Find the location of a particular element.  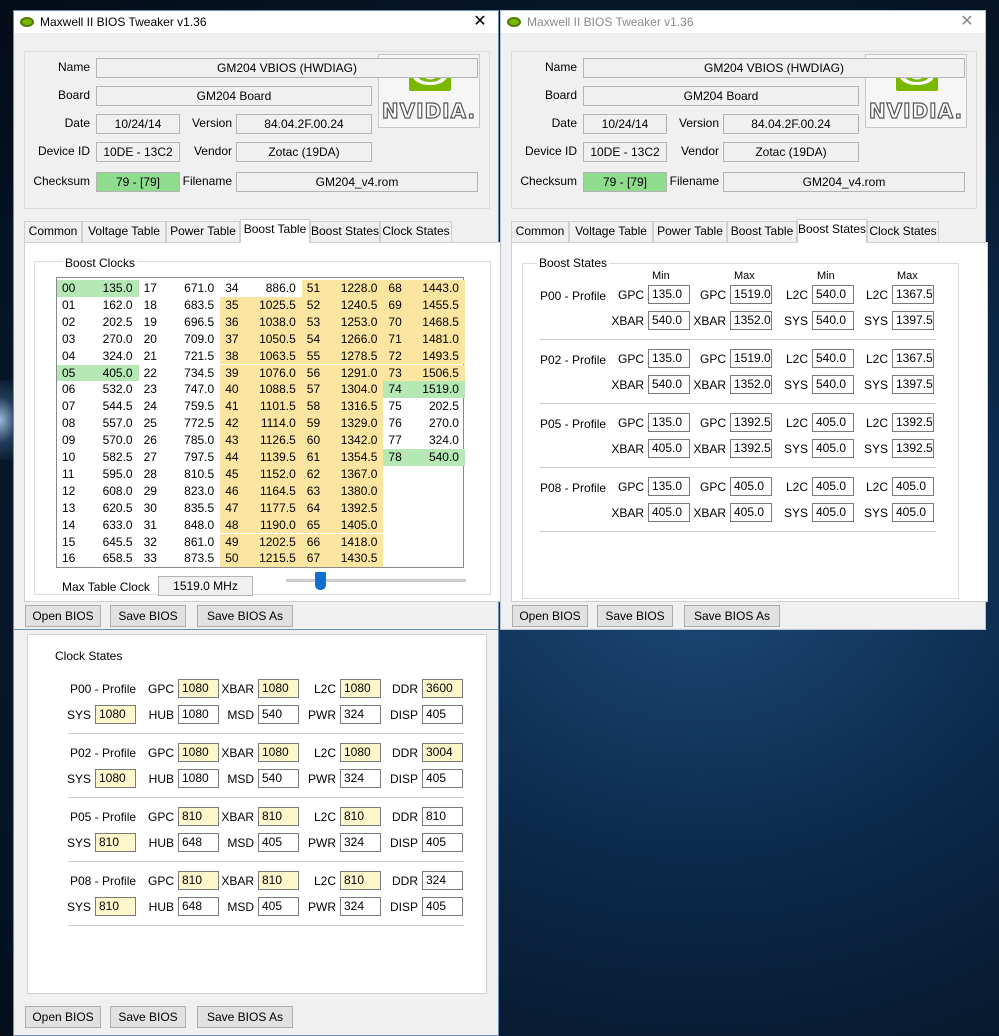

boost-entry-clock: 1316.5 is located at coordinates (356, 407).